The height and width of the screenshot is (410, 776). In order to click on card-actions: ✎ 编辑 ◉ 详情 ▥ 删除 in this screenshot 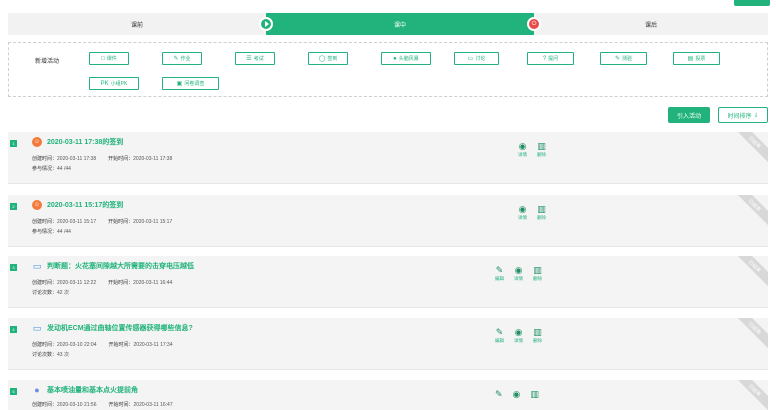, I will do `click(518, 274)`.